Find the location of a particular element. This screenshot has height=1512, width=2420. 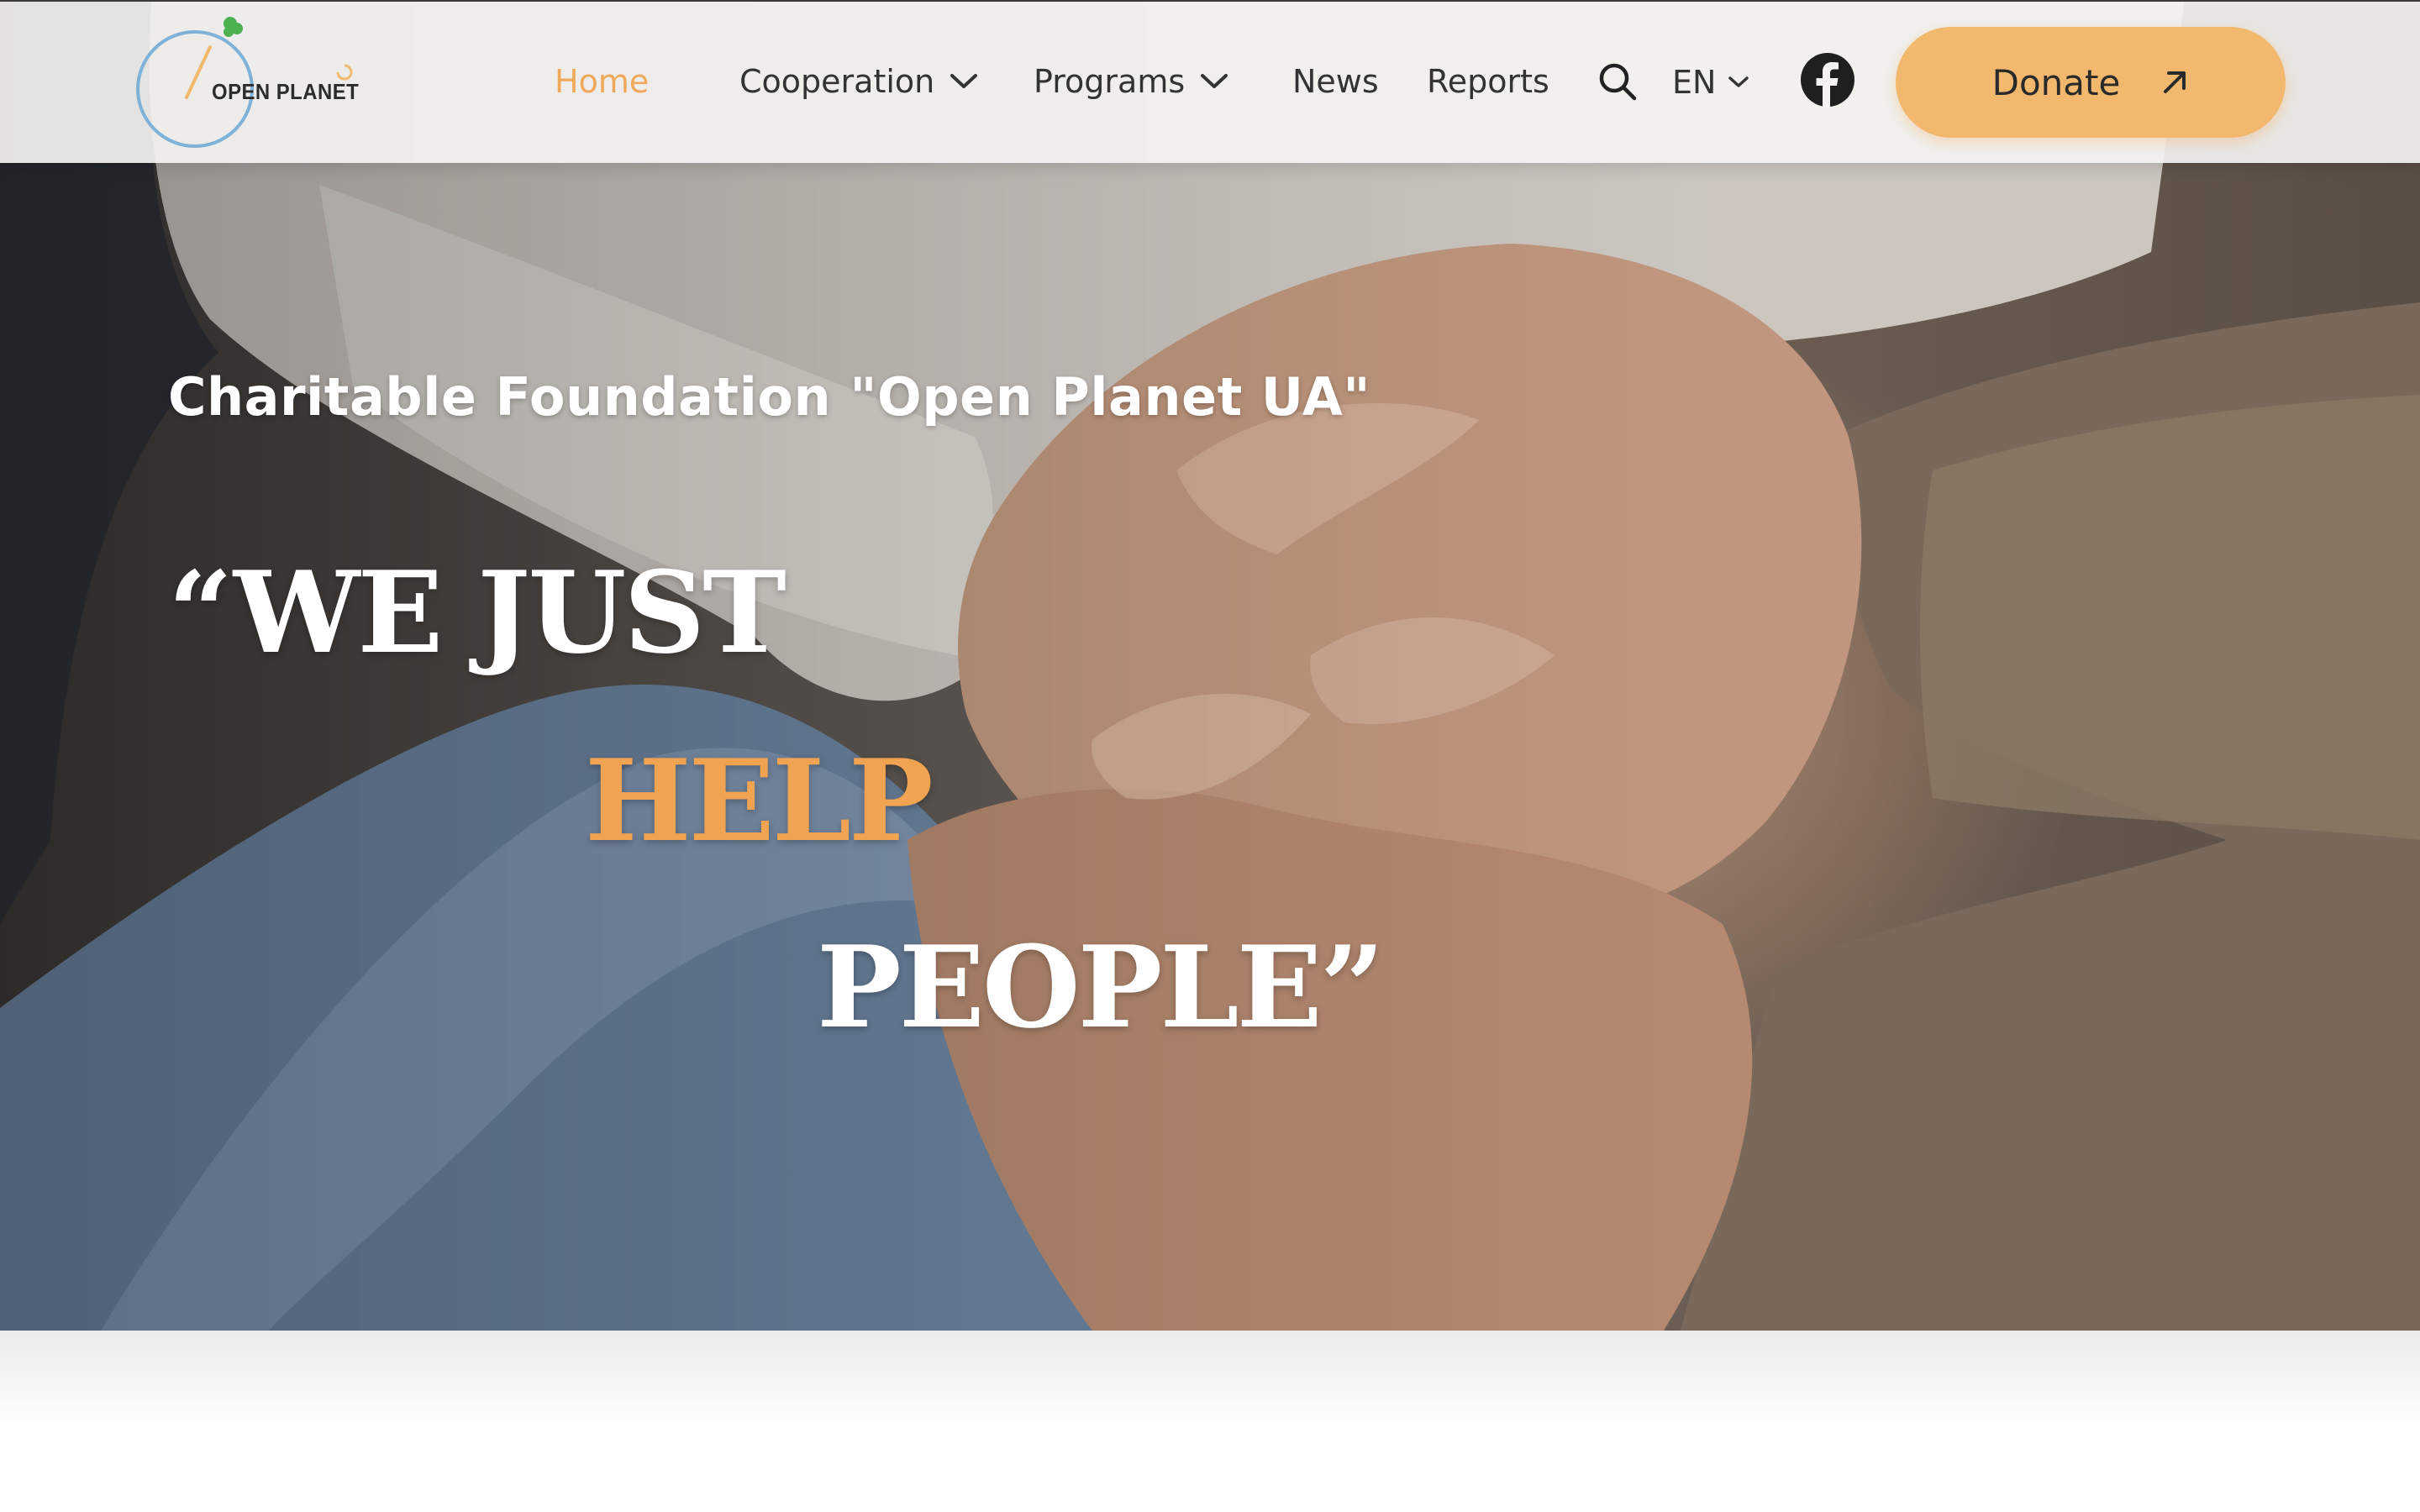

search-icon is located at coordinates (1618, 82).